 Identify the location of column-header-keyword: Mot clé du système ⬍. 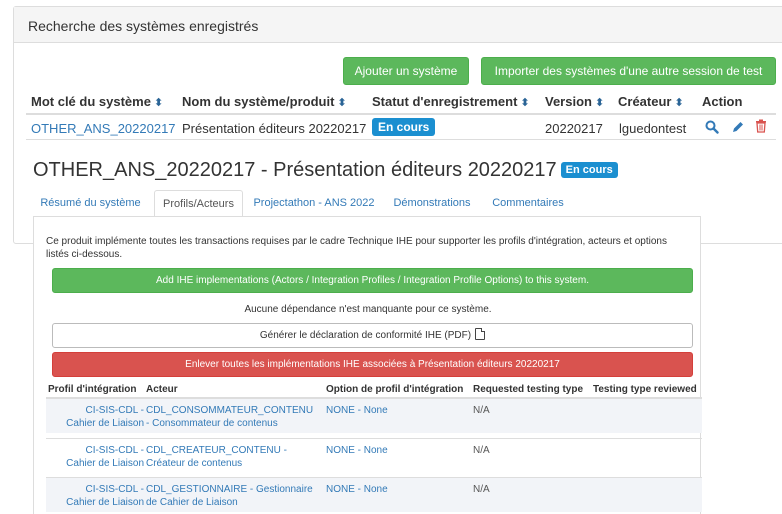
(97, 101).